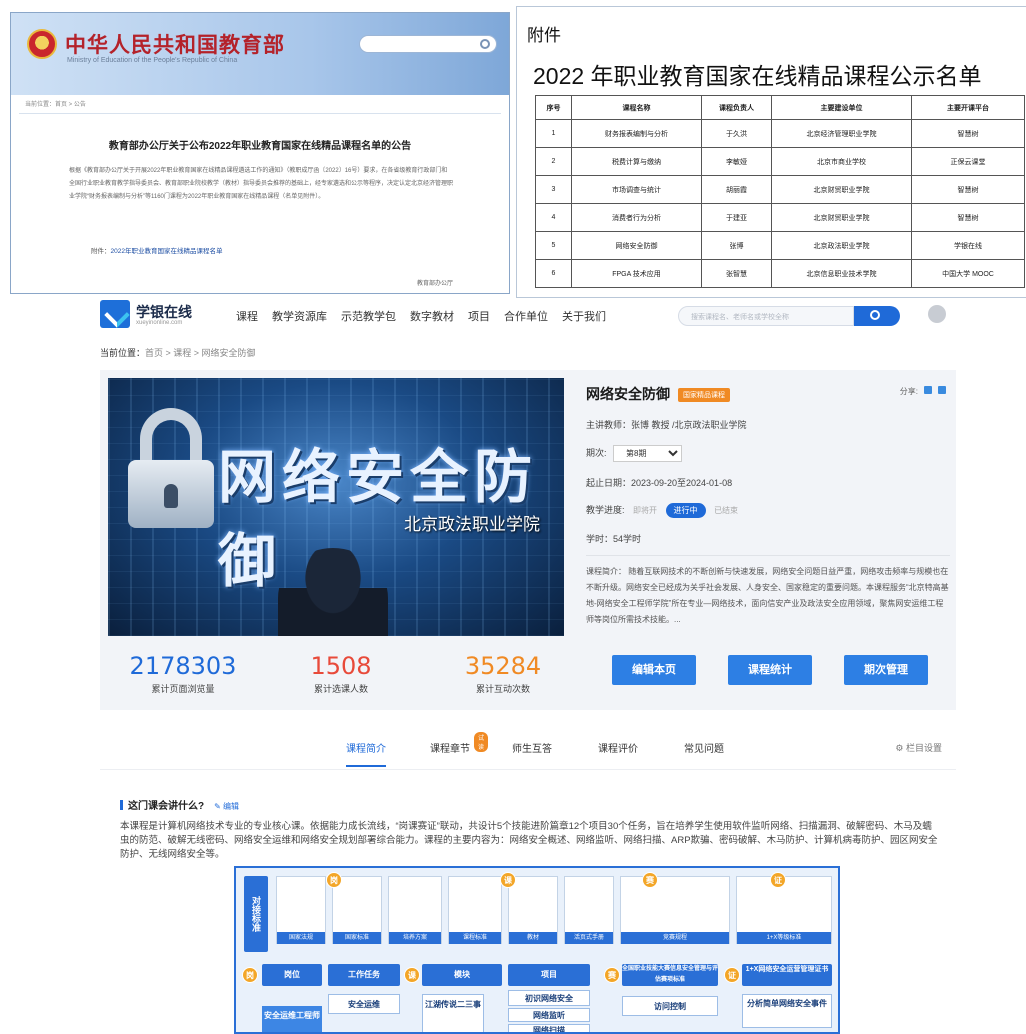  What do you see at coordinates (584, 316) in the screenshot?
I see `menu-item-about: 关于我们` at bounding box center [584, 316].